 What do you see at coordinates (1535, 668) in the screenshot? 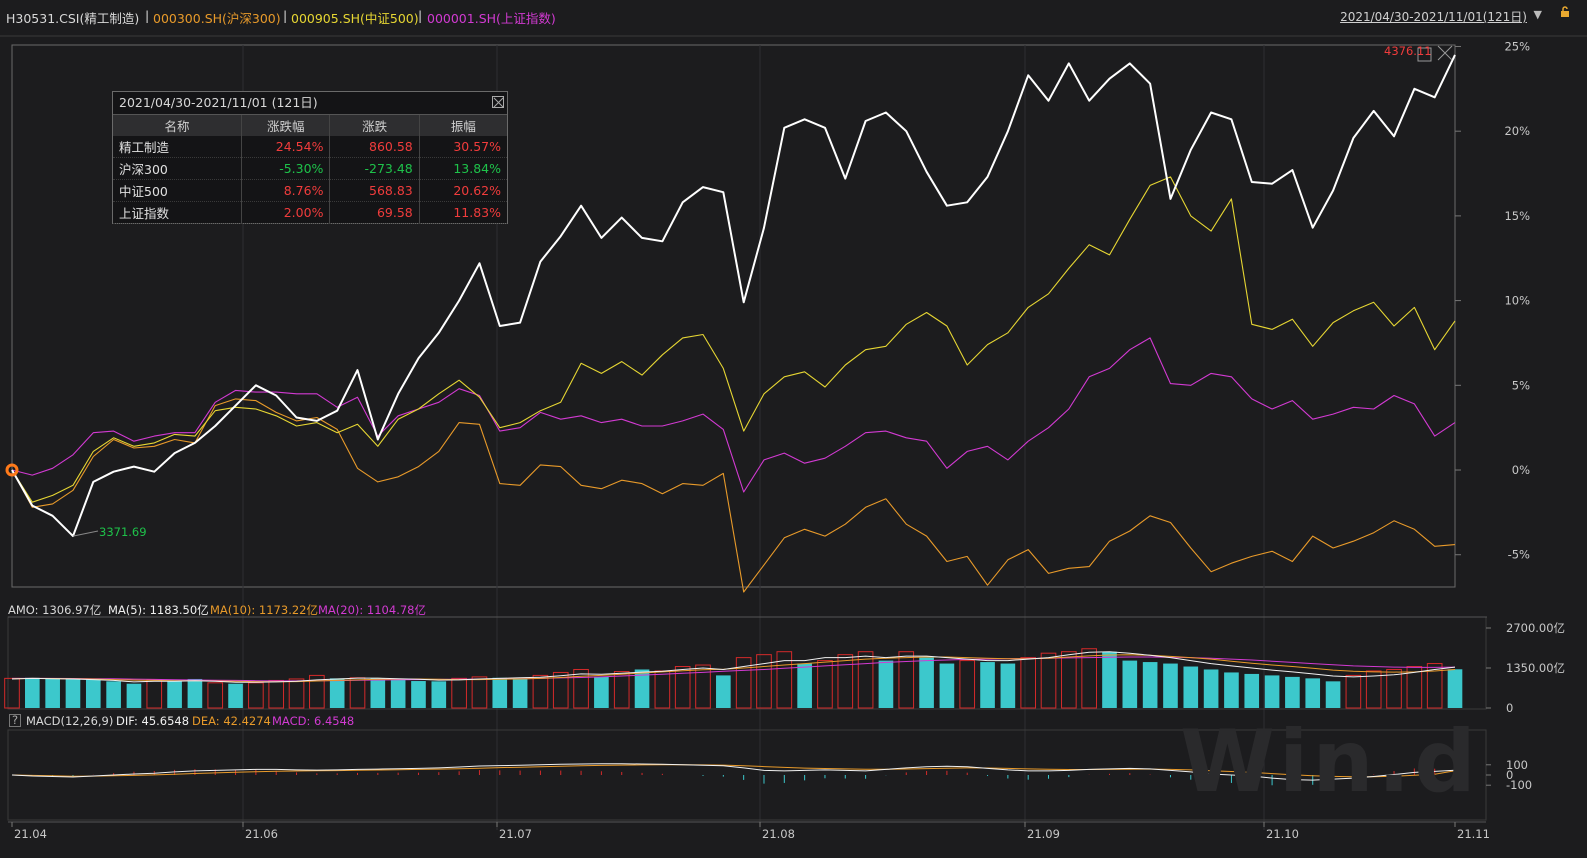
I see `amo-y-tick-label: 1350.00亿` at bounding box center [1535, 668].